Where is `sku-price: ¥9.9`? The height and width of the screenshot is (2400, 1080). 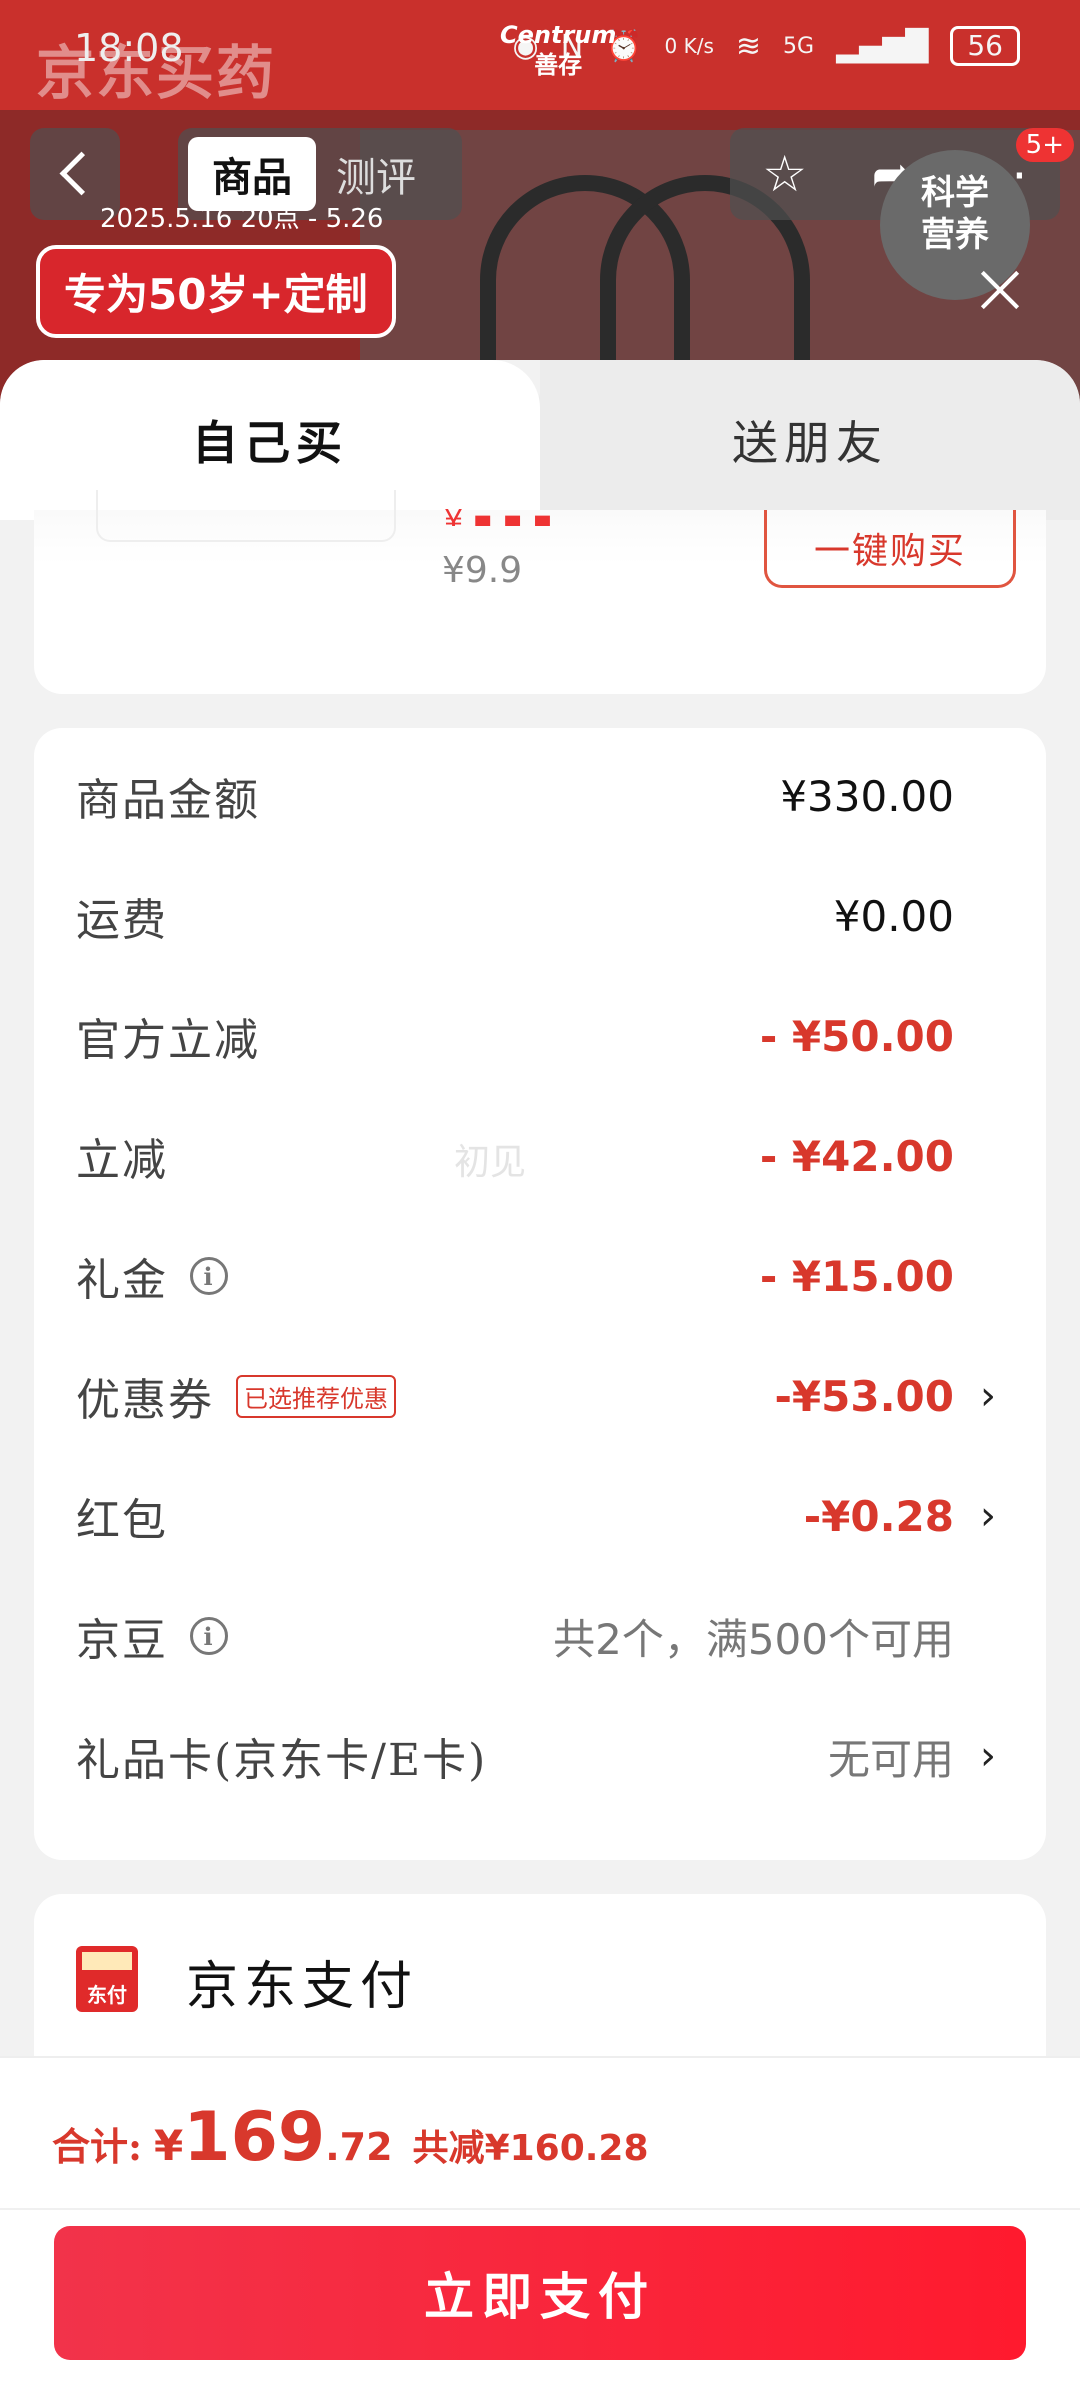
sku-price: ¥9.9 is located at coordinates (482, 570).